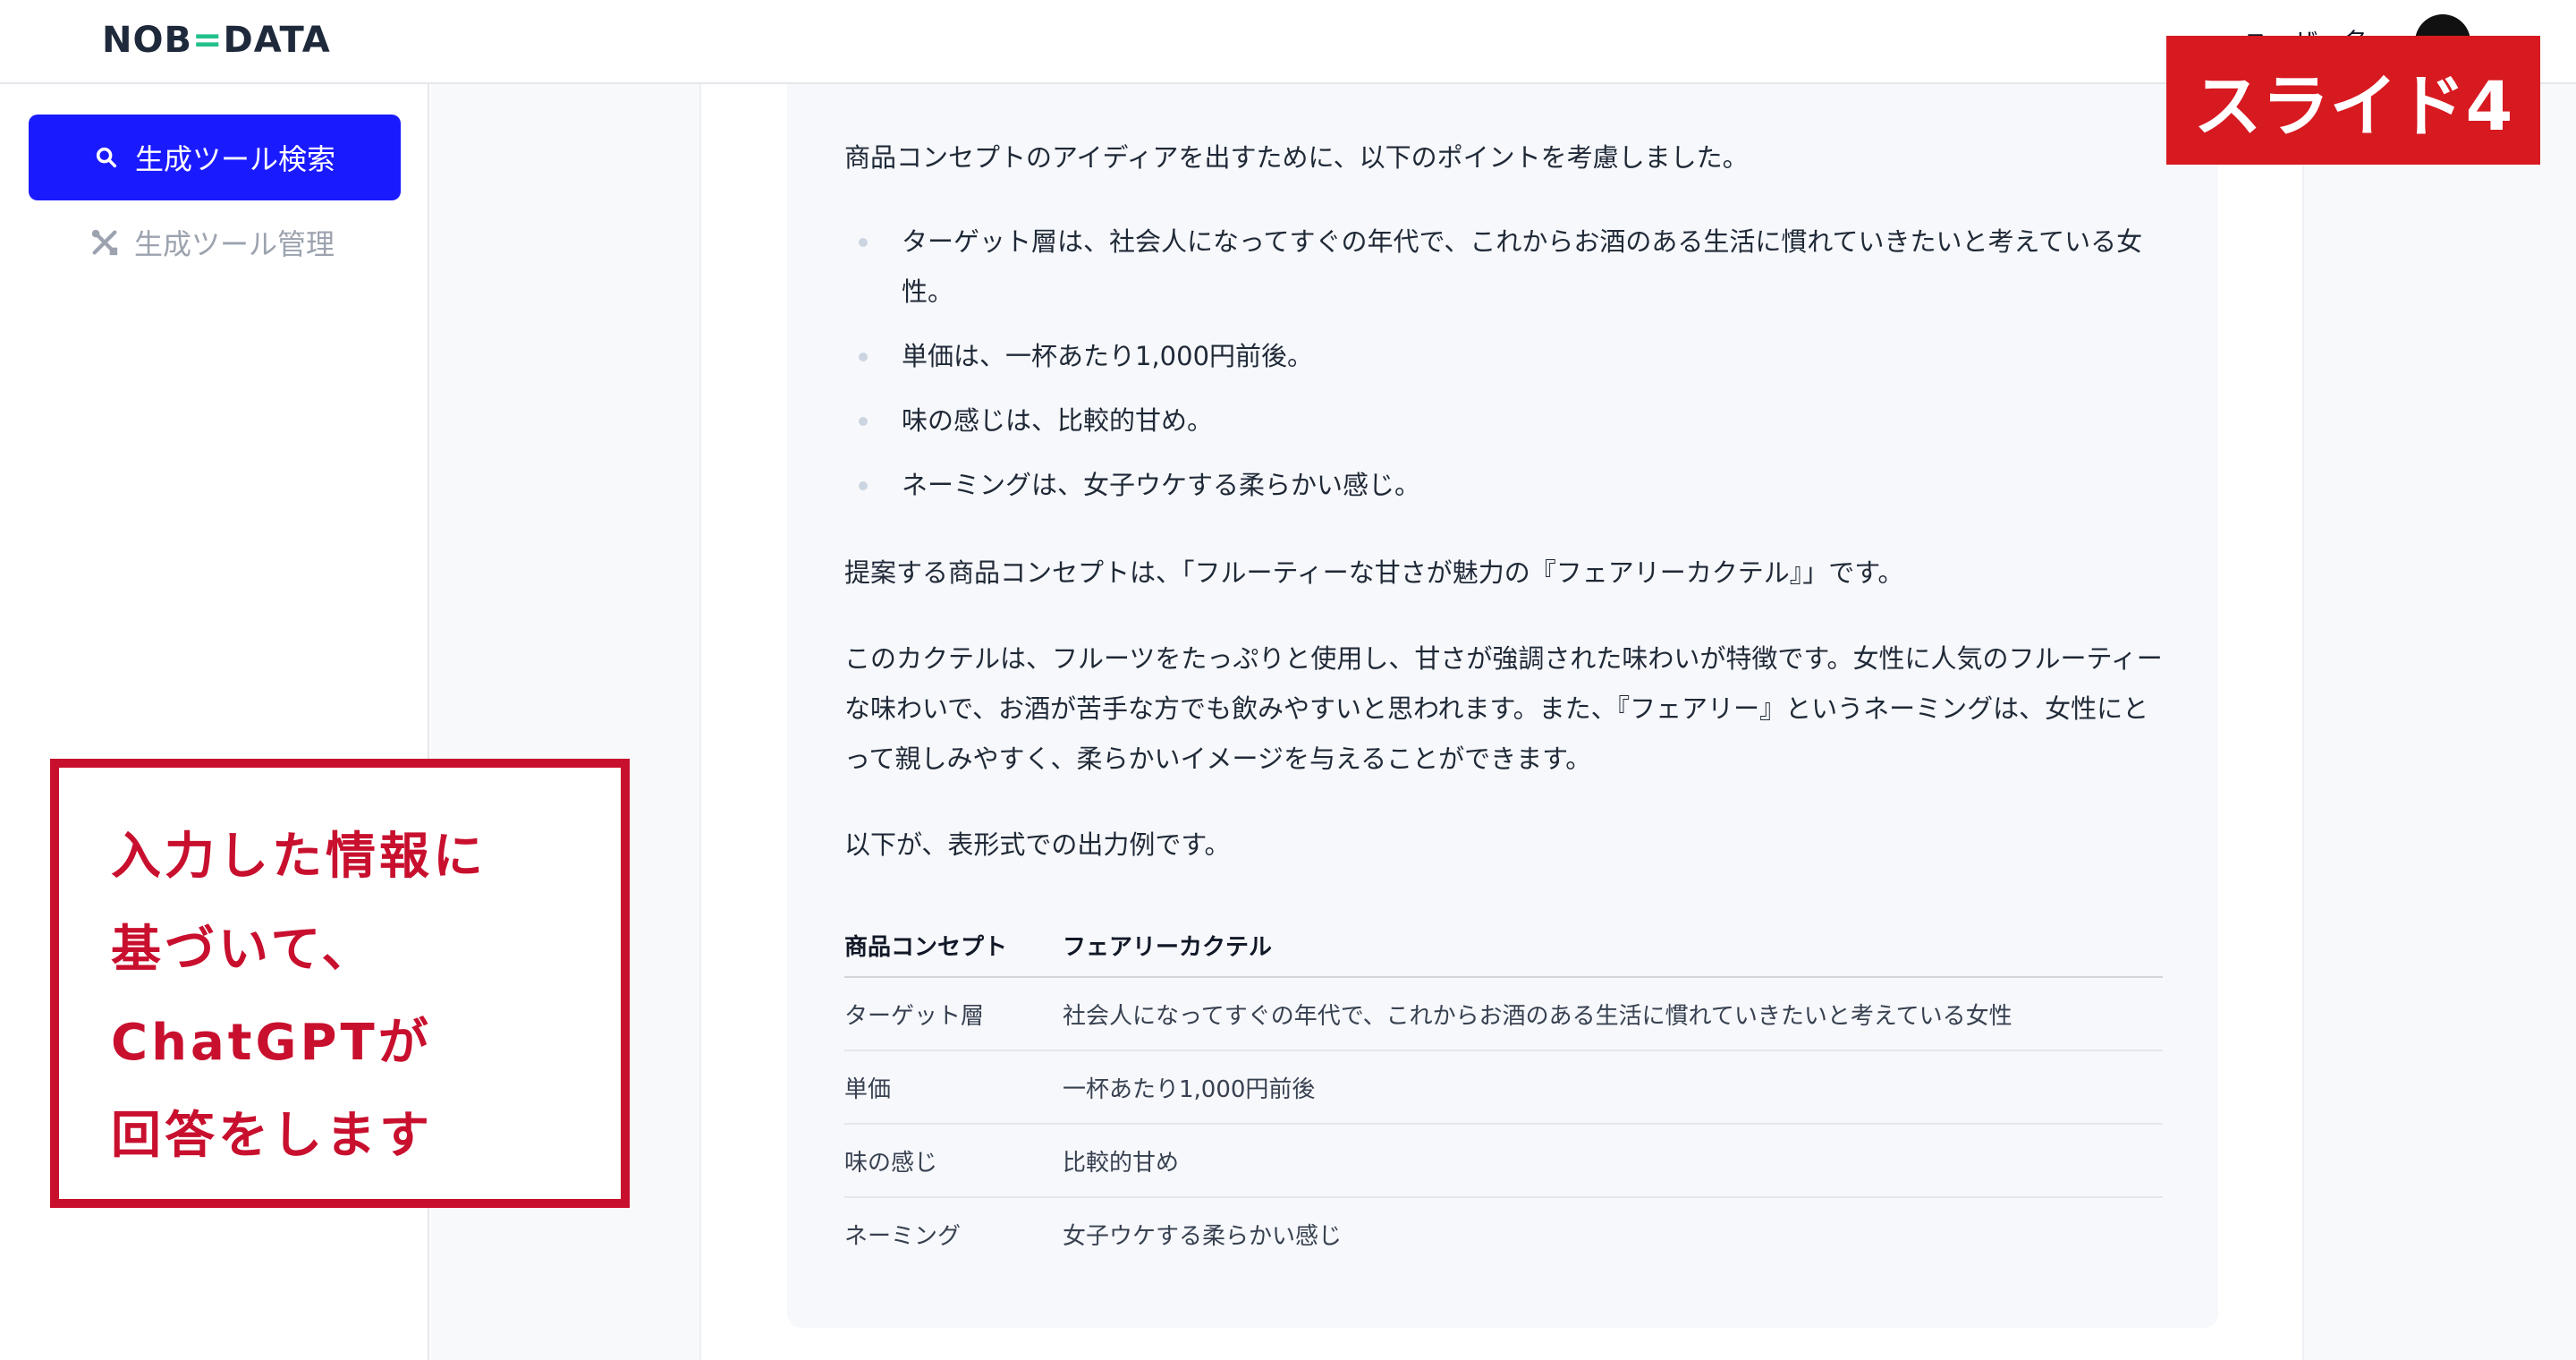 The width and height of the screenshot is (2576, 1360). What do you see at coordinates (234, 244) in the screenshot?
I see `generator-manage-label: 生成ツール管理` at bounding box center [234, 244].